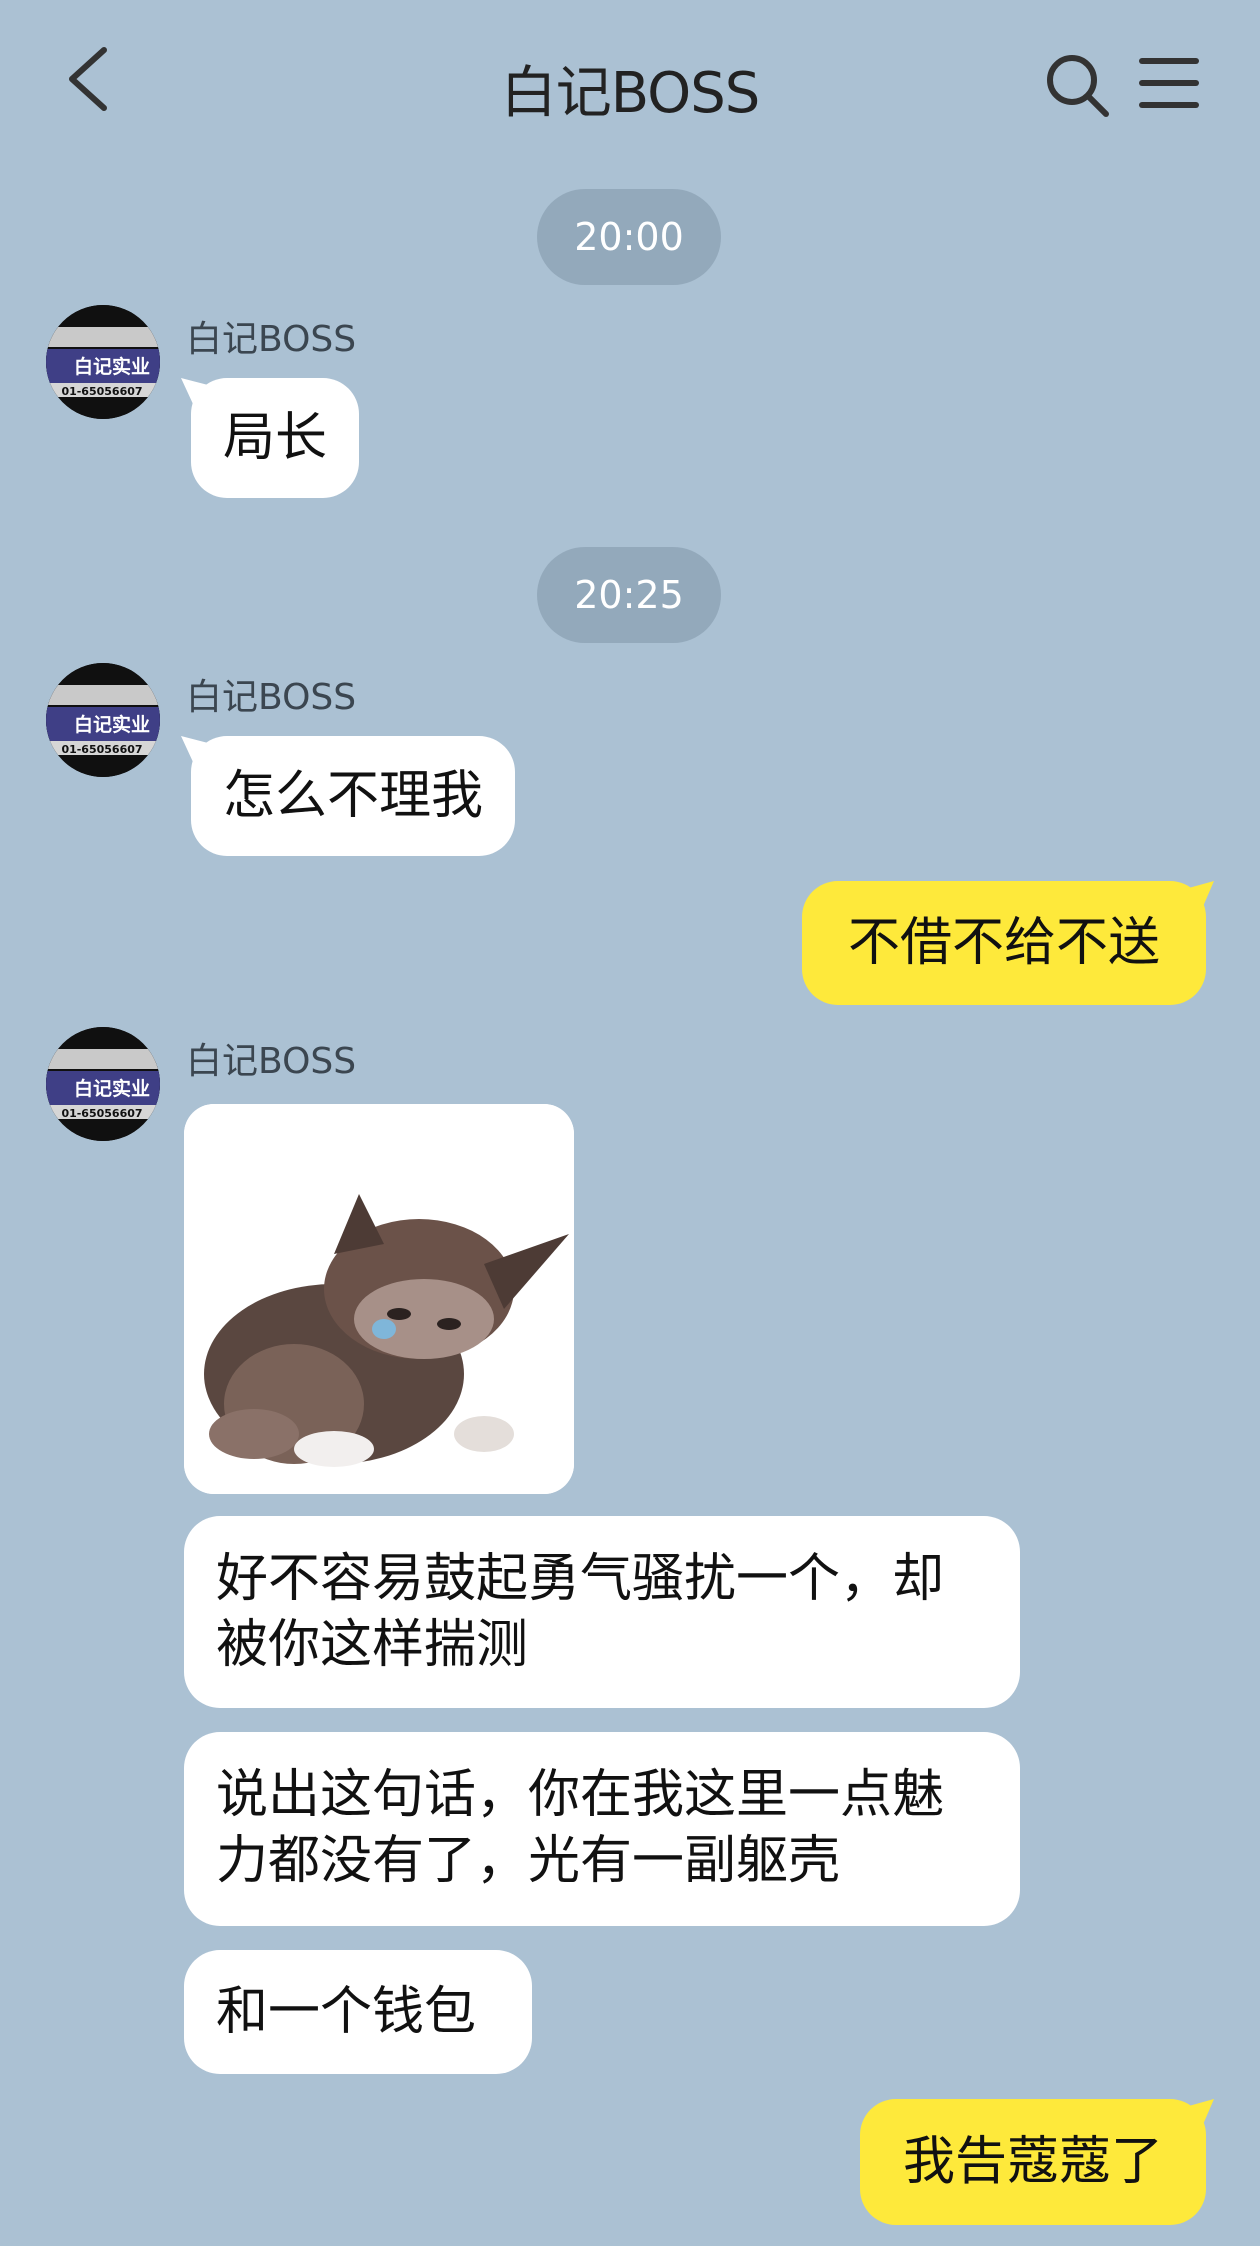  I want to click on timestamp: 20:25, so click(629, 595).